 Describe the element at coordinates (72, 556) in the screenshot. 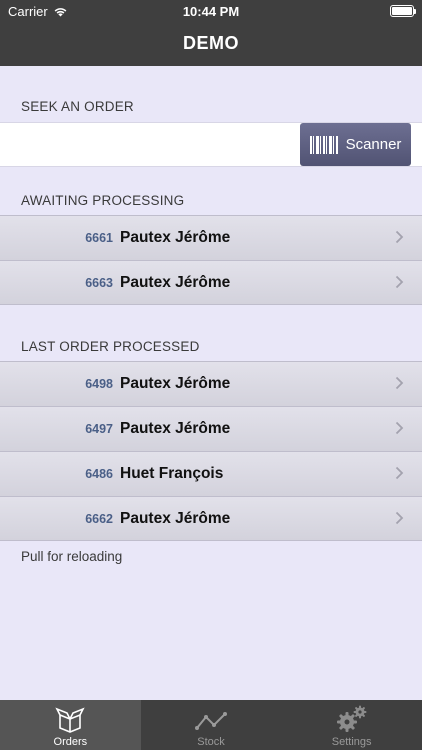

I see `pull-to-reload-note: Pull for reloading` at that location.